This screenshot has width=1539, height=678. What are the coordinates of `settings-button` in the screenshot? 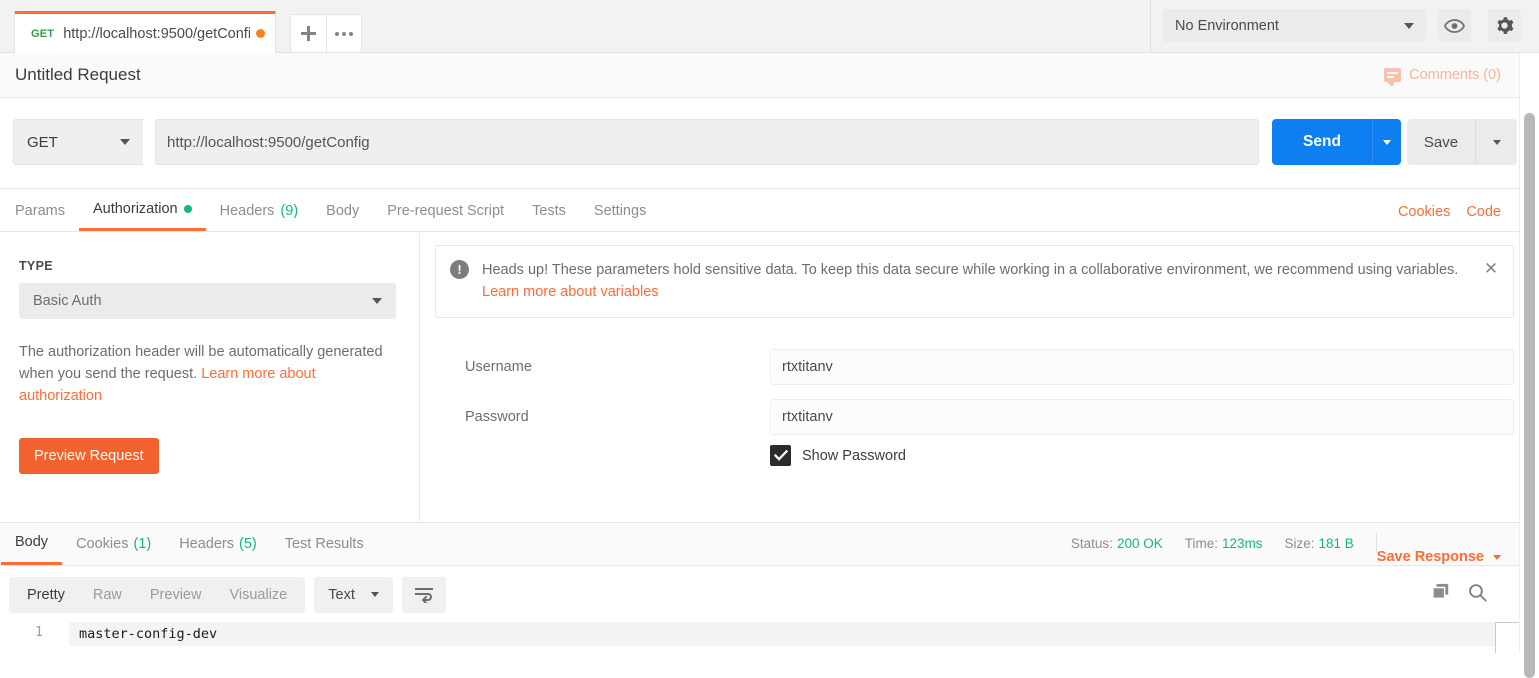 It's located at (1504, 25).